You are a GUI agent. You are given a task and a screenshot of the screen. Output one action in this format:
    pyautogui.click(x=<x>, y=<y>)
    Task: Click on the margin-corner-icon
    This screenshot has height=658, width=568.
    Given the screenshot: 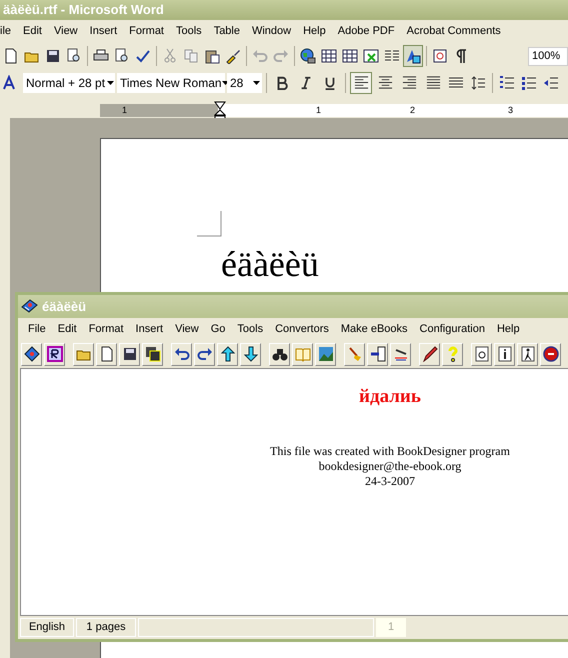 What is the action you would take?
    pyautogui.click(x=209, y=224)
    